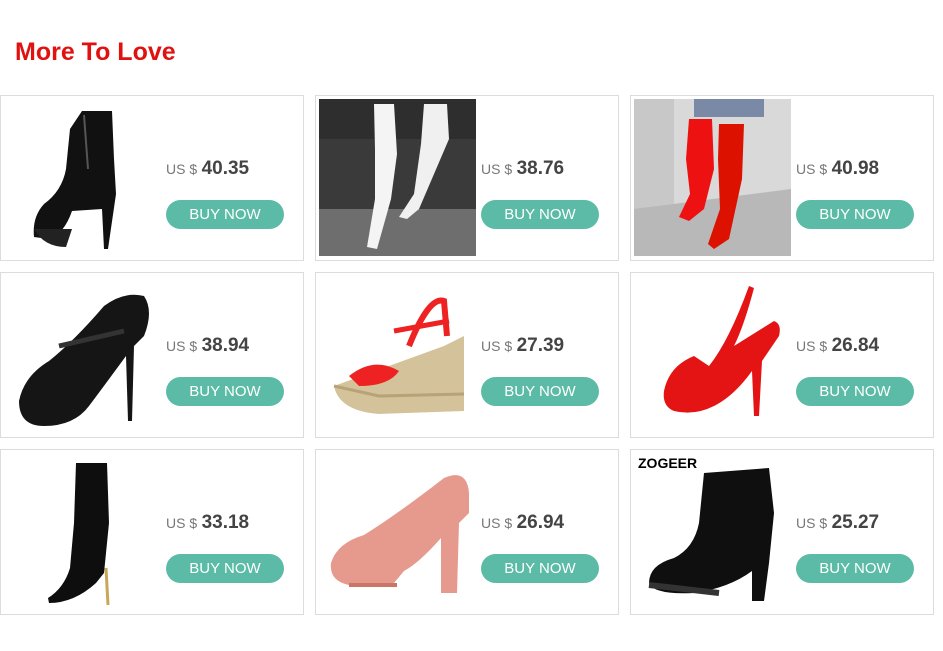 This screenshot has height=651, width=943. Describe the element at coordinates (855, 522) in the screenshot. I see `price-value: 25.27` at that location.